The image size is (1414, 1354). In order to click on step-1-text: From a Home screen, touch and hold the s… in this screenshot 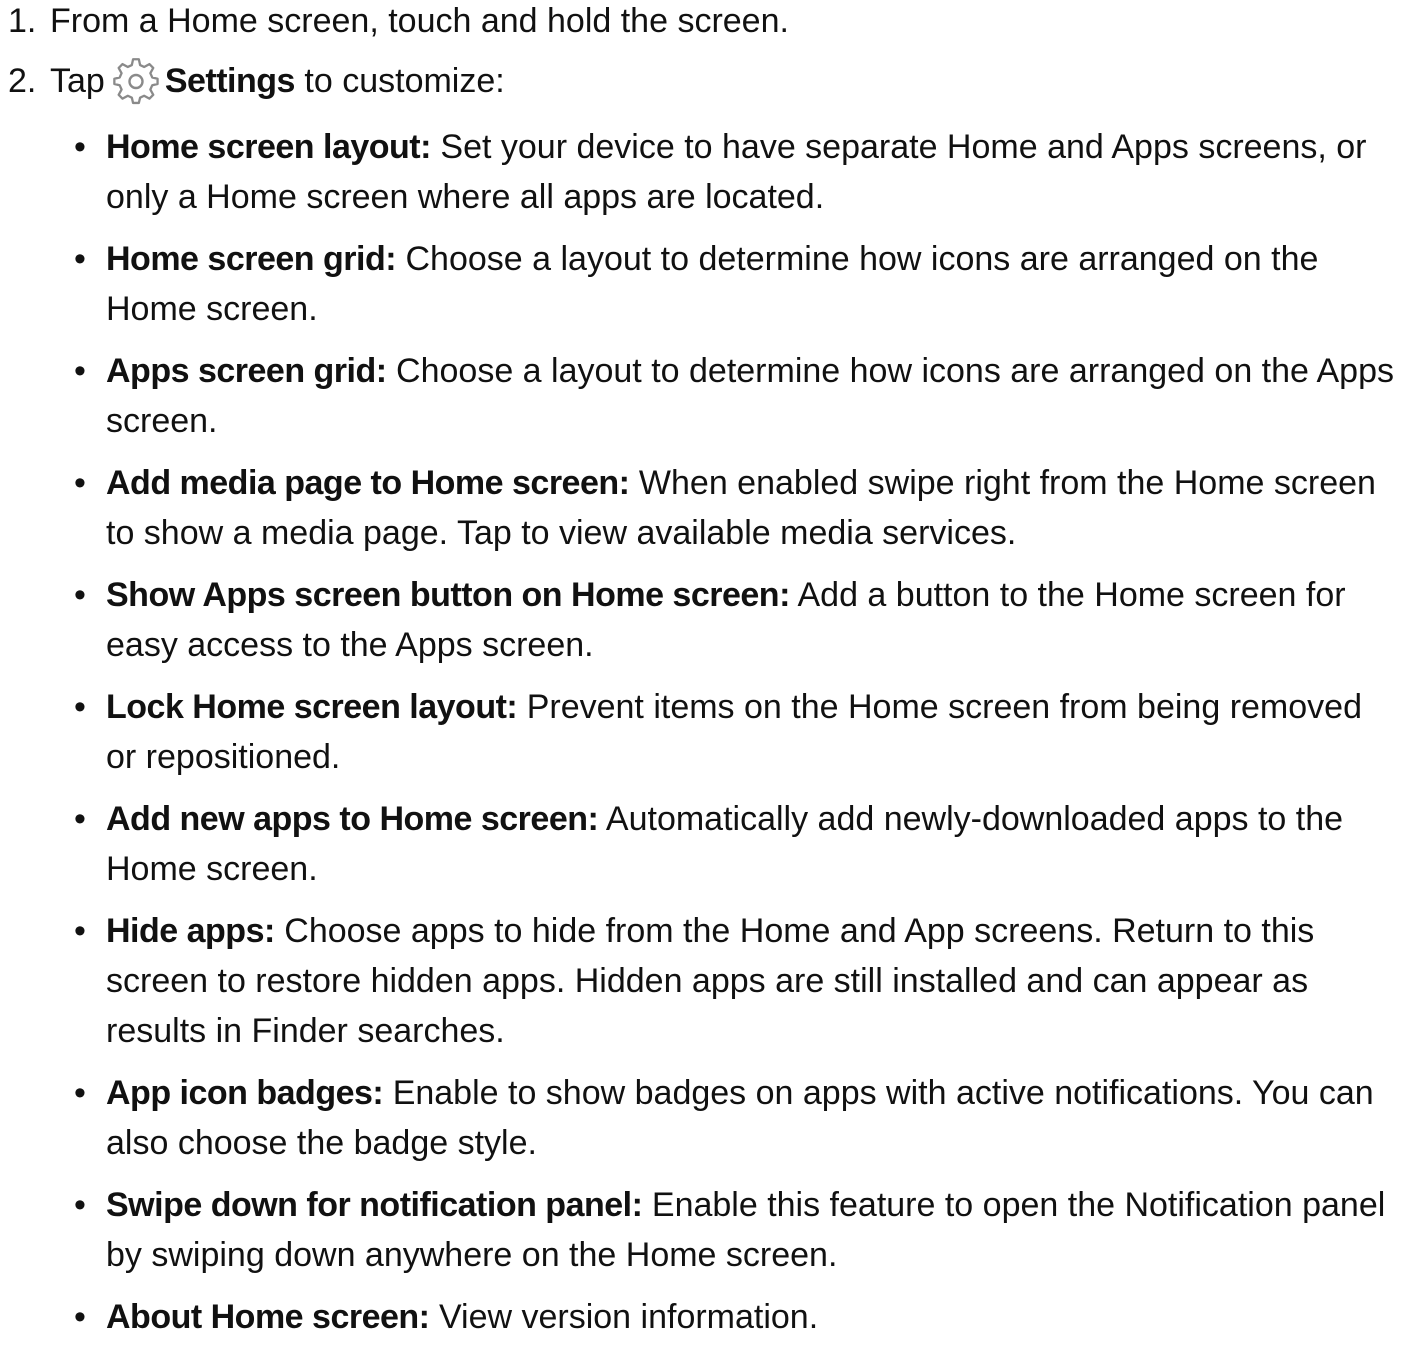, I will do `click(419, 21)`.